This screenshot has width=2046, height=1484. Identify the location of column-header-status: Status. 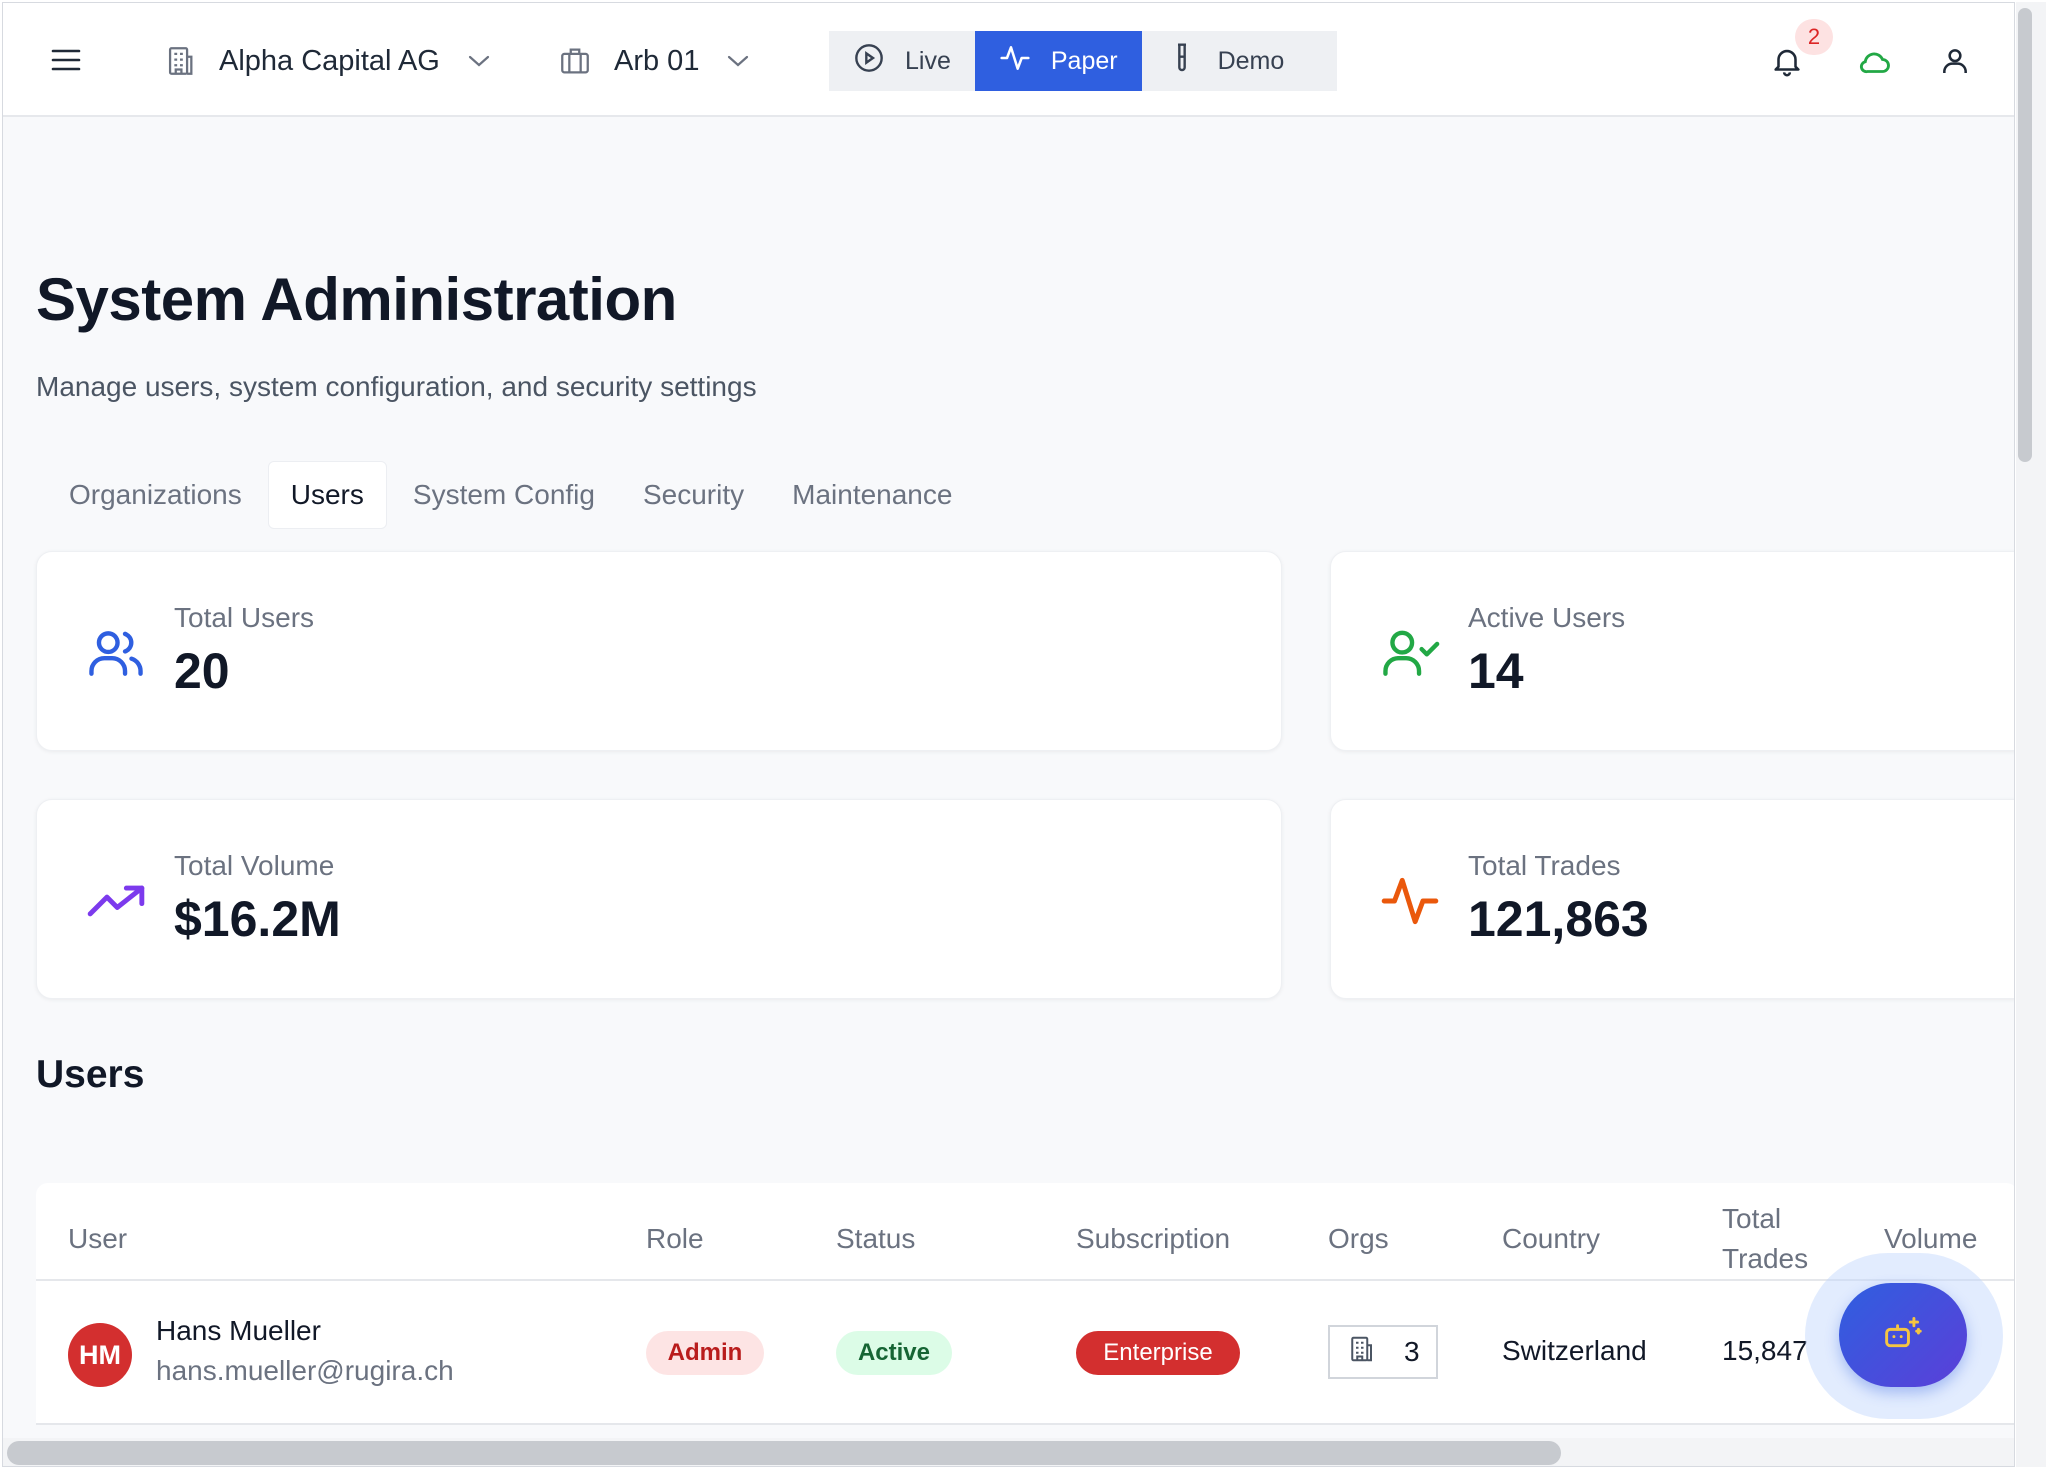
(875, 1239).